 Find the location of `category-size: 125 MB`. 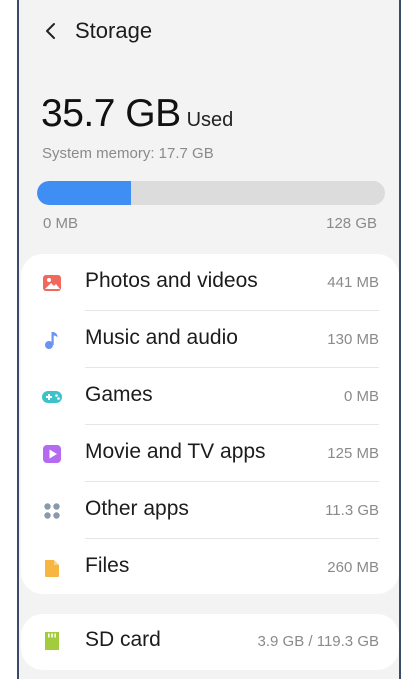

category-size: 125 MB is located at coordinates (353, 453).